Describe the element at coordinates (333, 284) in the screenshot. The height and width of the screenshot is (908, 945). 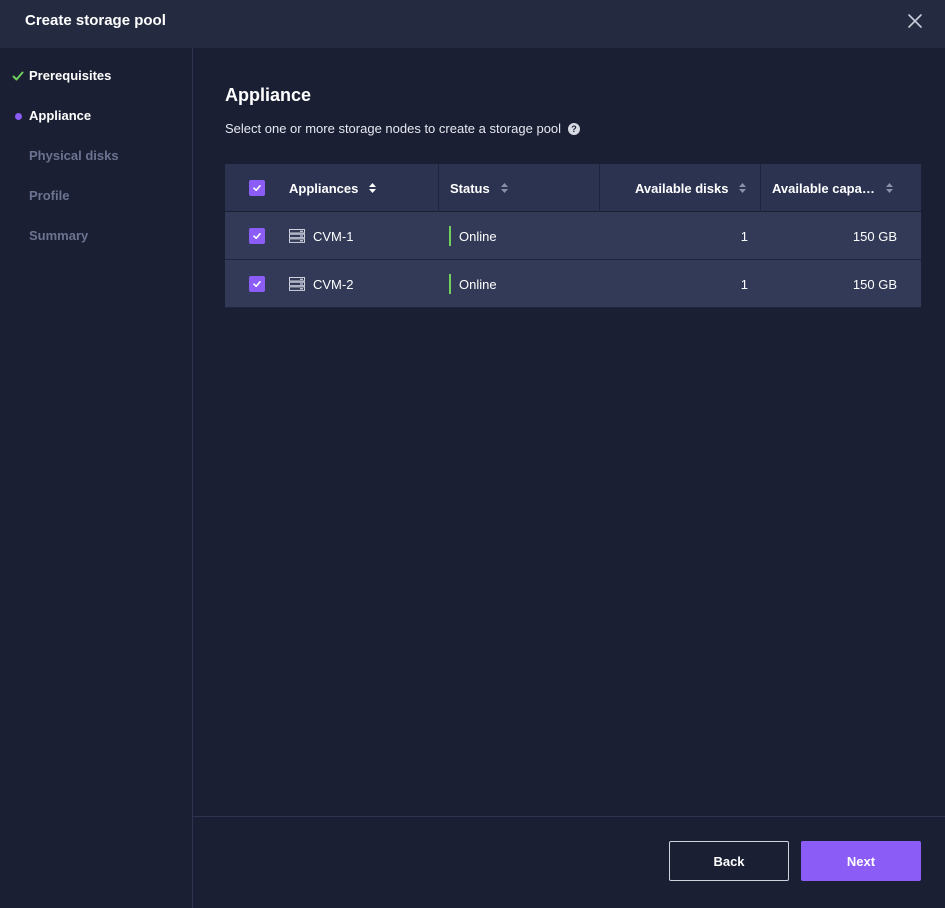
I see `appliance-name: CVM-2` at that location.